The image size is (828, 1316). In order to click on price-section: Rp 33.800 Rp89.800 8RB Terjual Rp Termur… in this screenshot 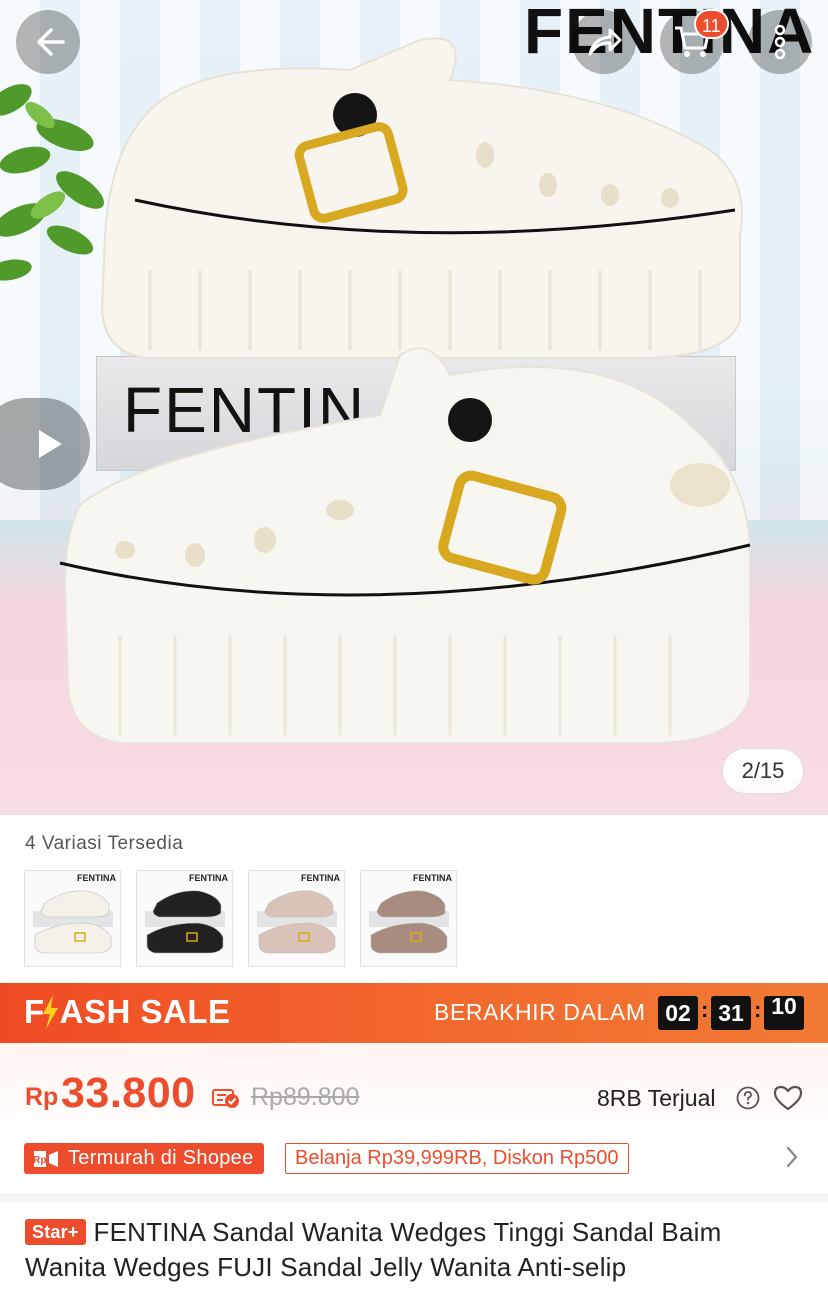, I will do `click(414, 1118)`.